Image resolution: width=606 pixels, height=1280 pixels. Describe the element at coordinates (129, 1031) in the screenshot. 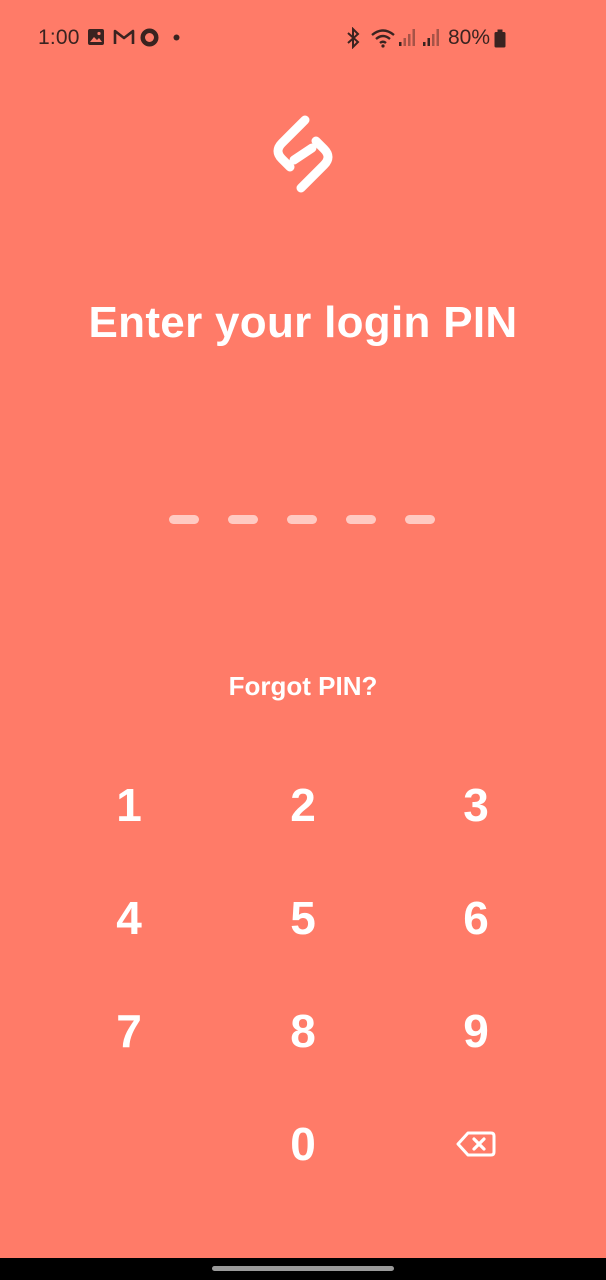

I see `key-7: 7` at that location.